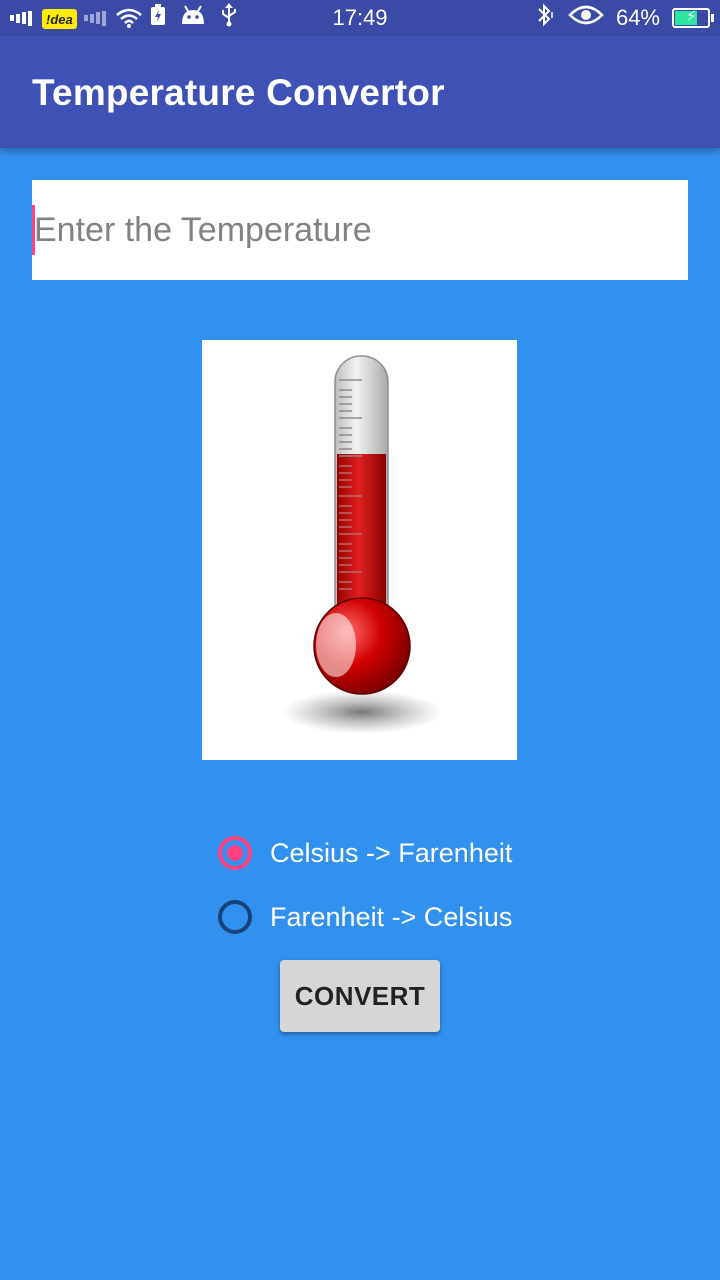  I want to click on convert-button: CONVERT, so click(360, 996).